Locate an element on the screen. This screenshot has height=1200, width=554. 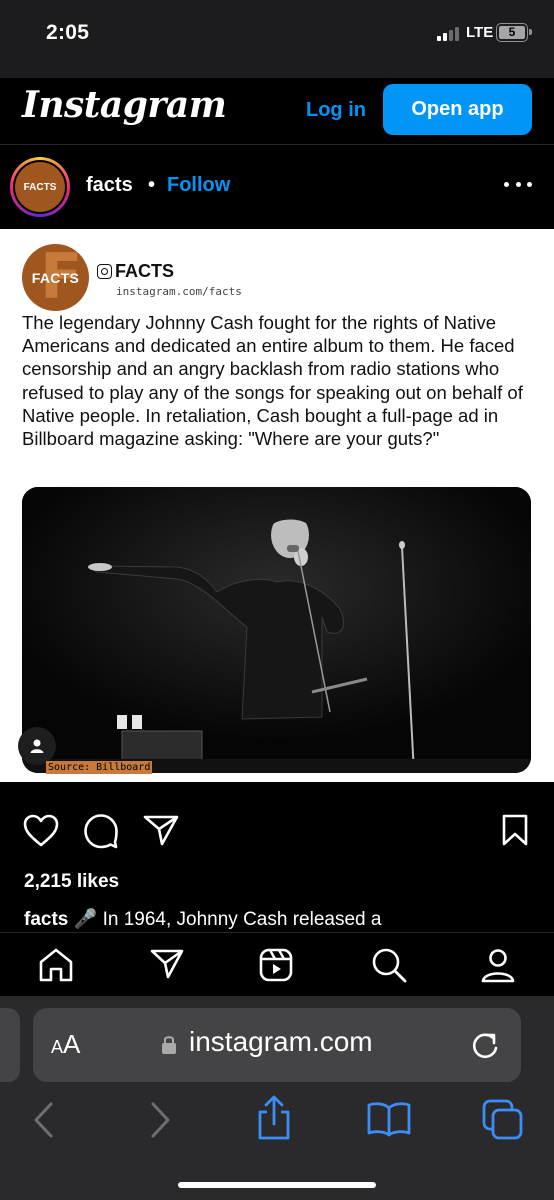
open-app-button: Open app is located at coordinates (457, 109).